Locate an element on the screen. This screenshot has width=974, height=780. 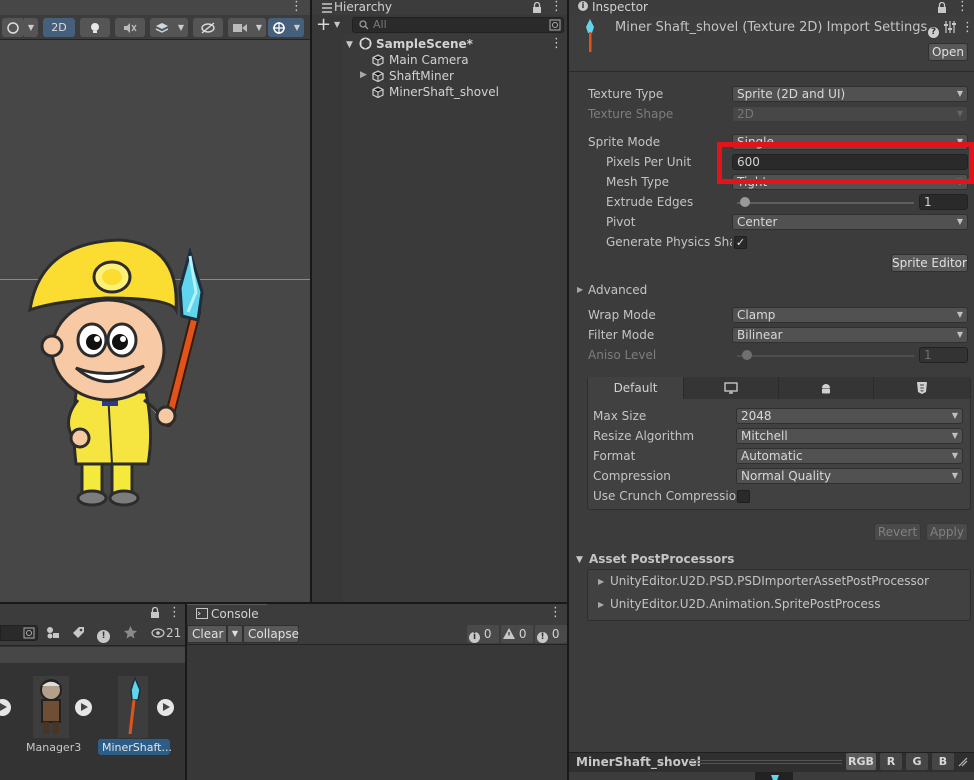
wrap-mode-dropdown: Clamp ▼ is located at coordinates (850, 315).